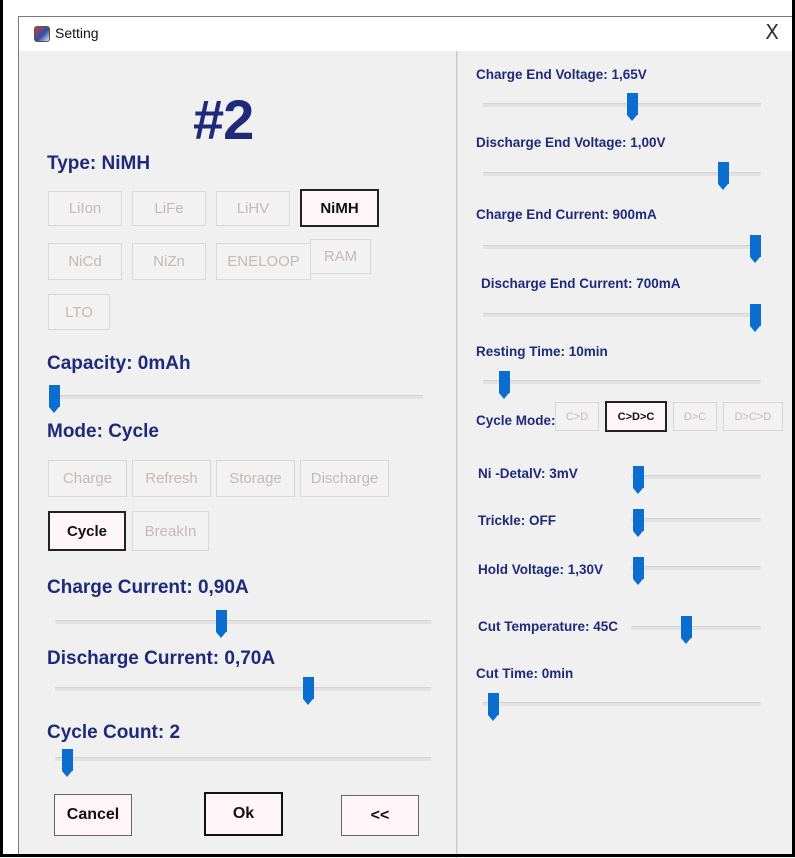  What do you see at coordinates (457, 454) in the screenshot?
I see `panel-divider` at bounding box center [457, 454].